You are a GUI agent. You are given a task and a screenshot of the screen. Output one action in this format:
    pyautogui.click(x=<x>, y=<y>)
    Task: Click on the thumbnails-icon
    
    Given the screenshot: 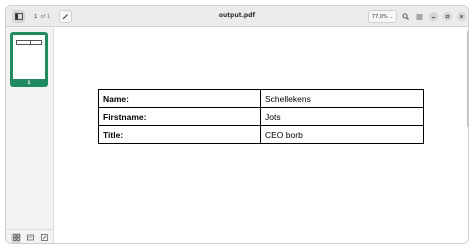 What is the action you would take?
    pyautogui.click(x=16, y=237)
    